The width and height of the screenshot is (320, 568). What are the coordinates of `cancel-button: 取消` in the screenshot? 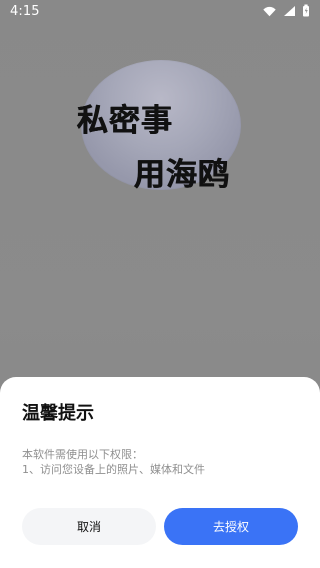 It's located at (89, 526).